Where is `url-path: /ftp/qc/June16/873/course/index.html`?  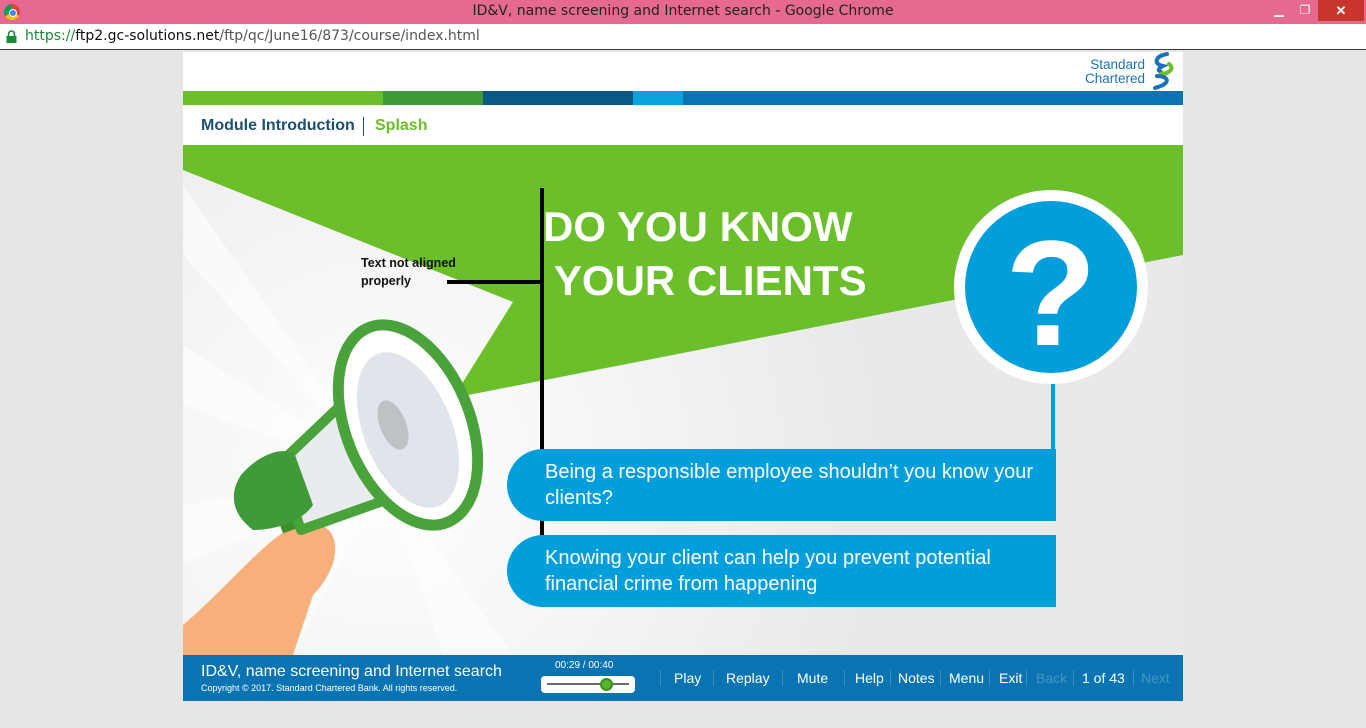 url-path: /ftp/qc/June16/873/course/index.html is located at coordinates (349, 36).